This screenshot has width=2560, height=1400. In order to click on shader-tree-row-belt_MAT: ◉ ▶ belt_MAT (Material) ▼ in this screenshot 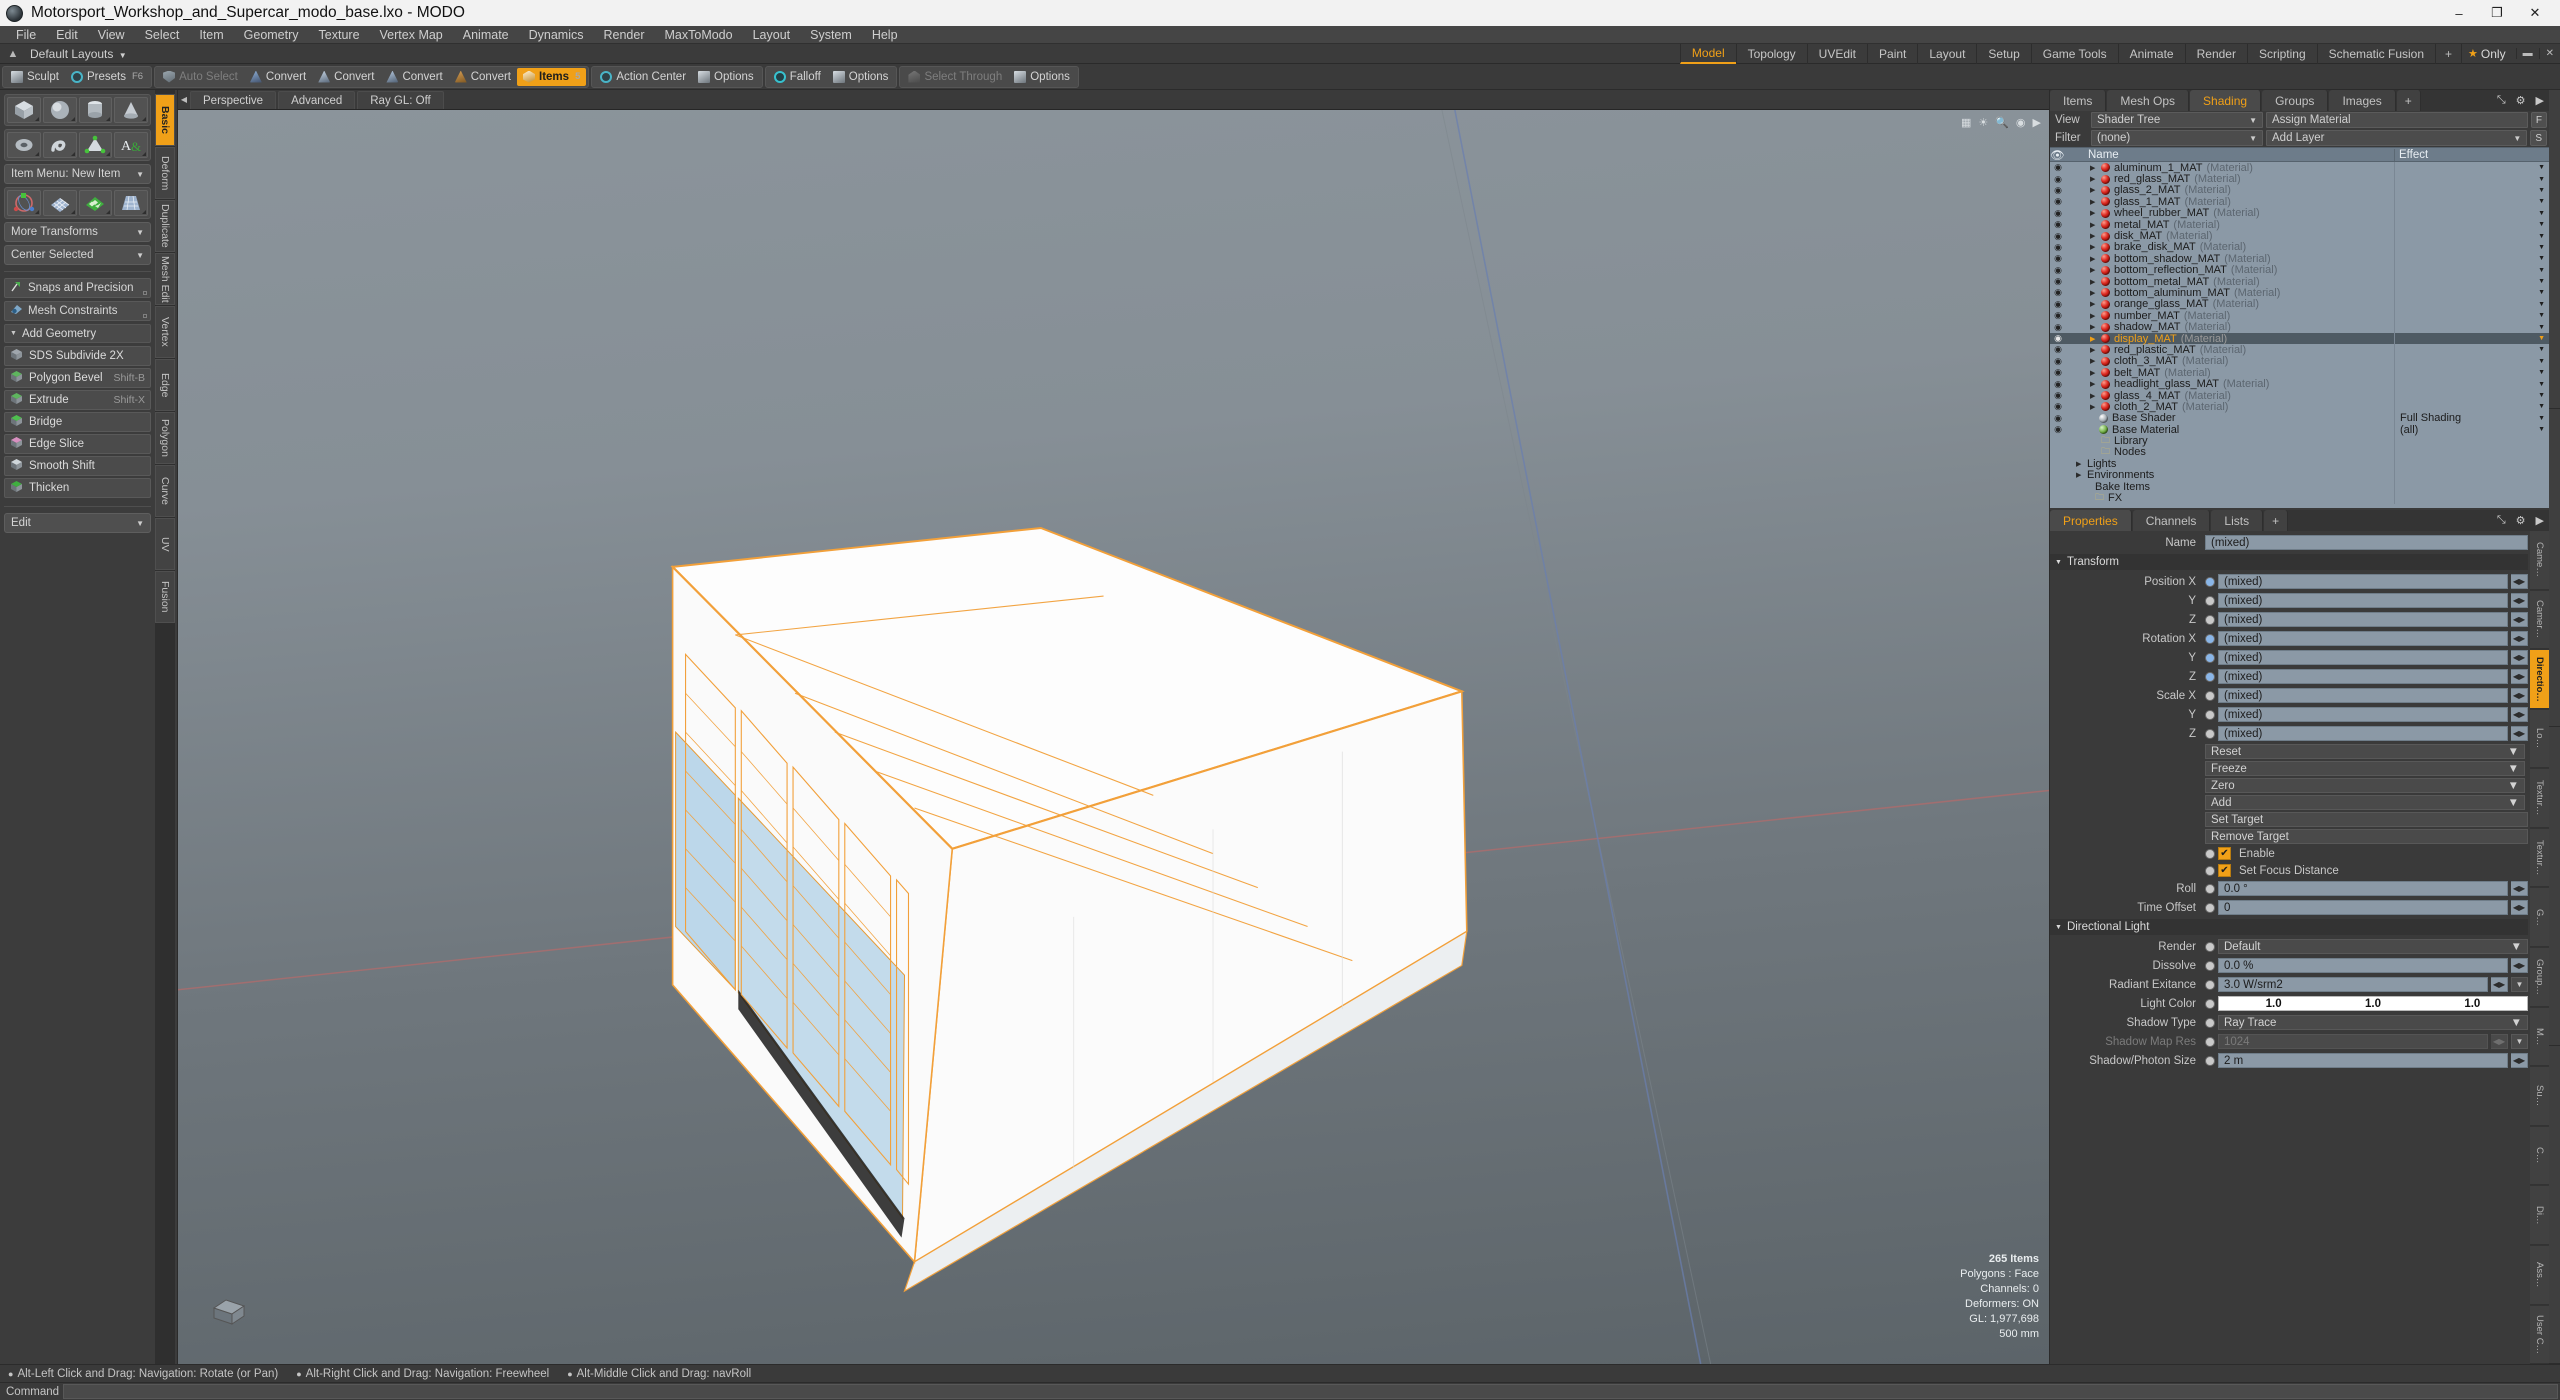, I will do `click(2299, 373)`.